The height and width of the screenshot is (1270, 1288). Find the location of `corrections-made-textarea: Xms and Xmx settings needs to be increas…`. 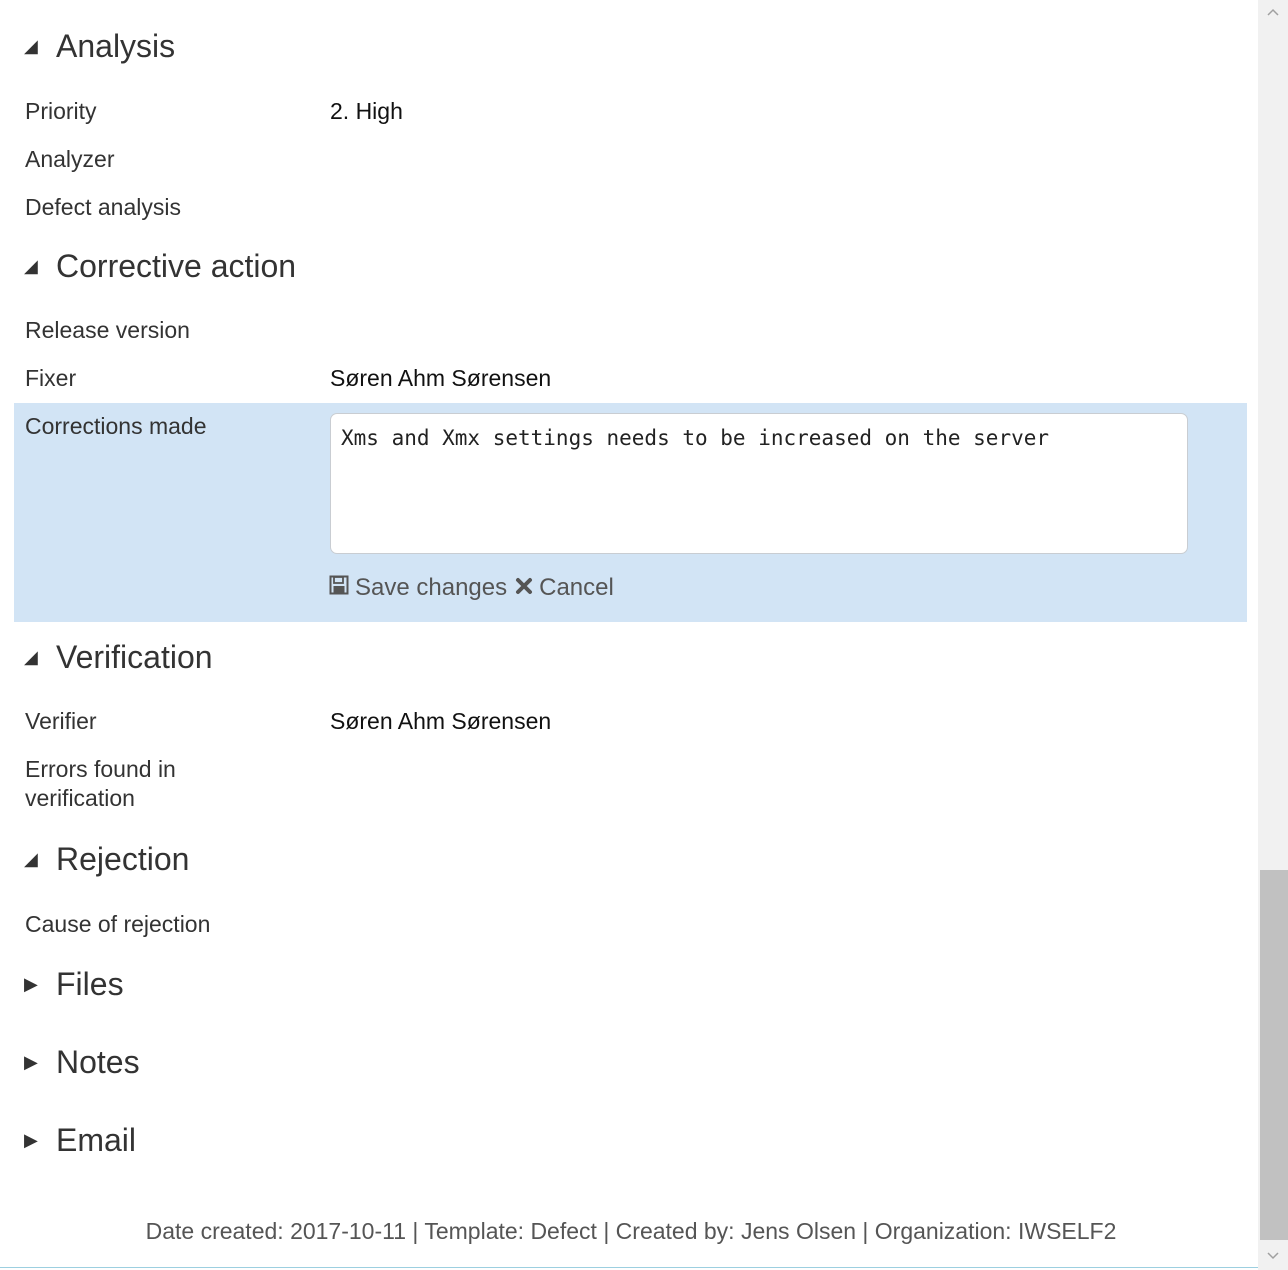

corrections-made-textarea: Xms and Xmx settings needs to be increas… is located at coordinates (759, 483).